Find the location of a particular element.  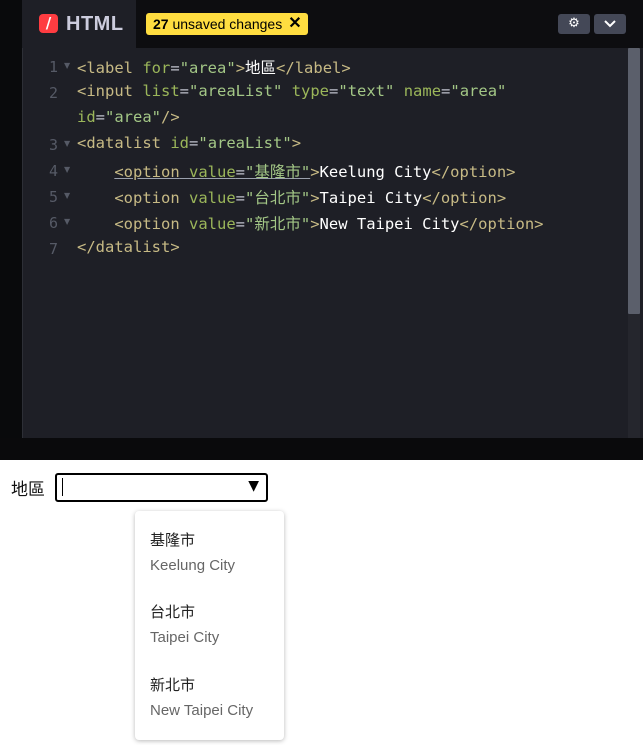

unsaved-text: unsaved changes is located at coordinates (227, 24).